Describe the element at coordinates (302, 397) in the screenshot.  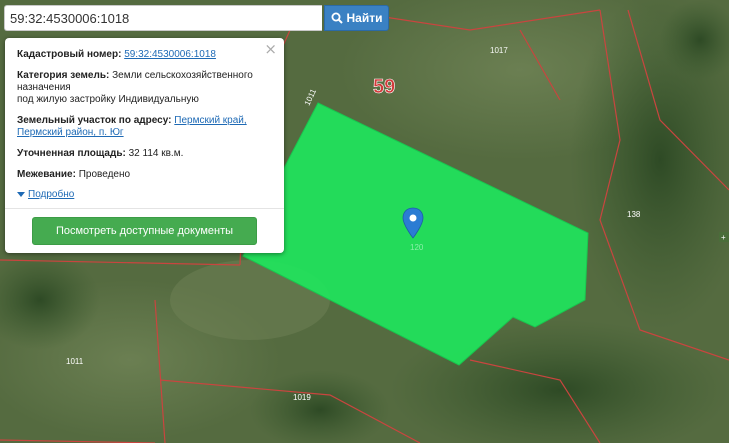
I see `parcel-label: 1019` at that location.